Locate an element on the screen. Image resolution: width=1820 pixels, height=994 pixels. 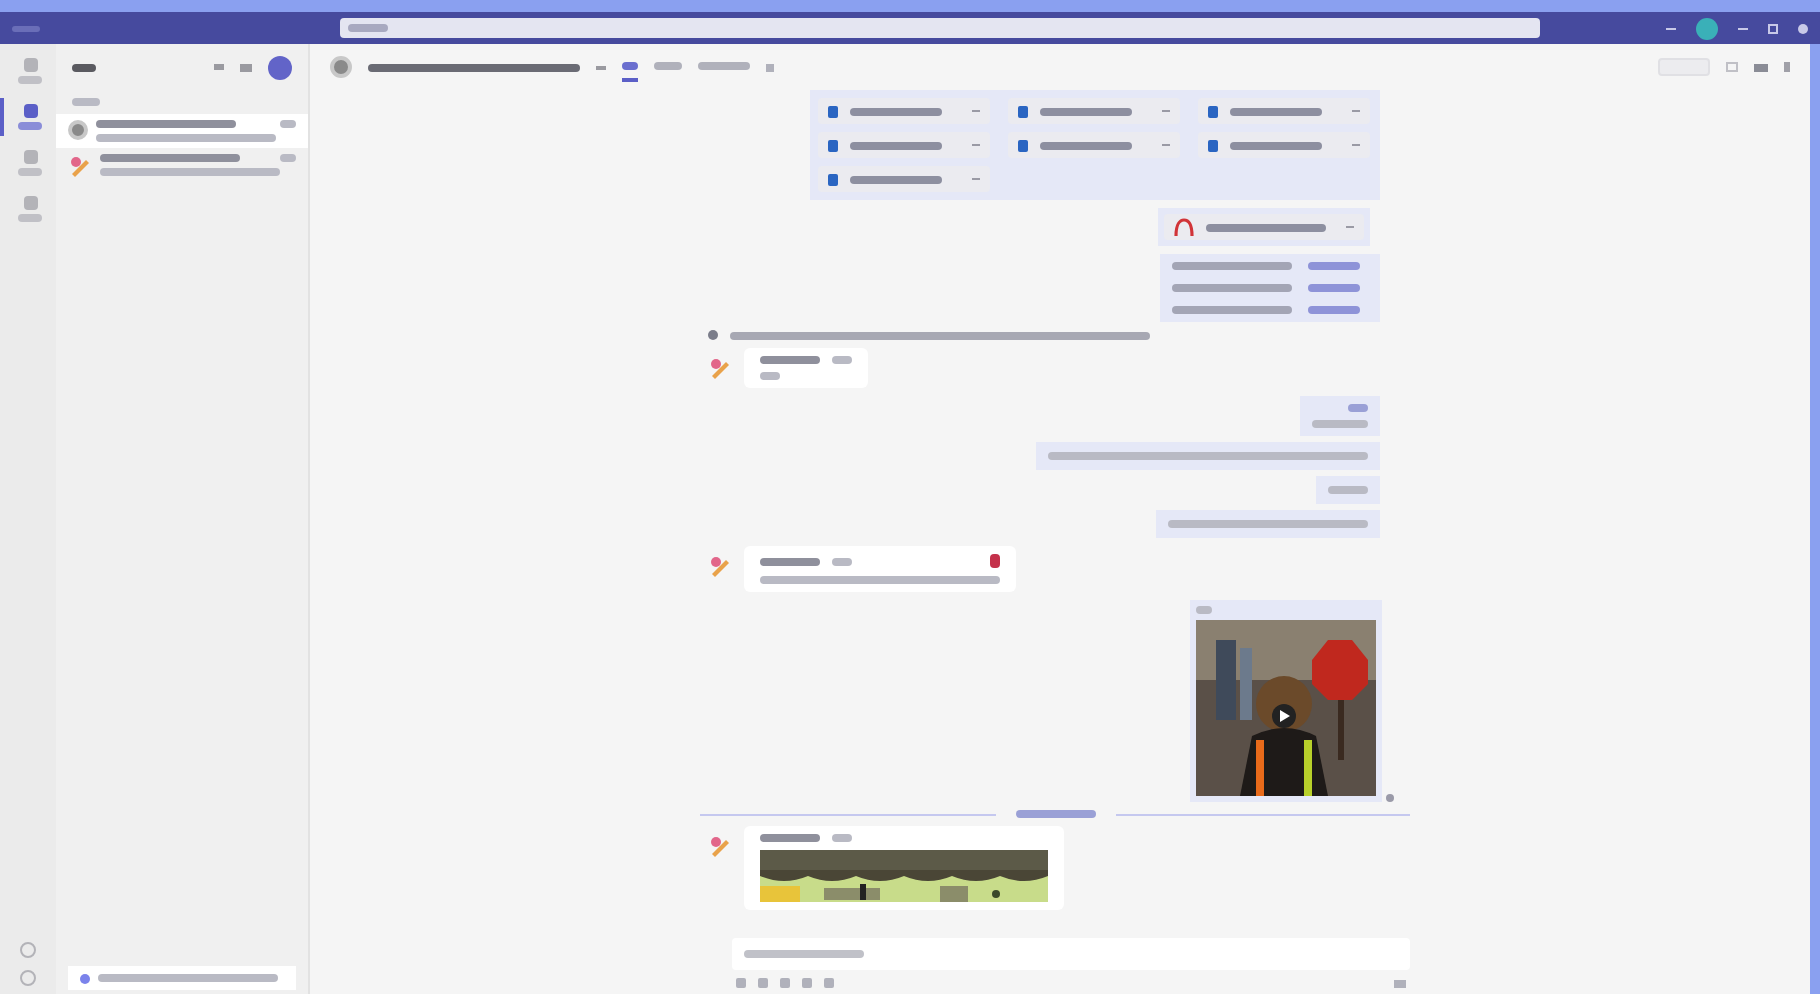
search-field is located at coordinates (940, 28).